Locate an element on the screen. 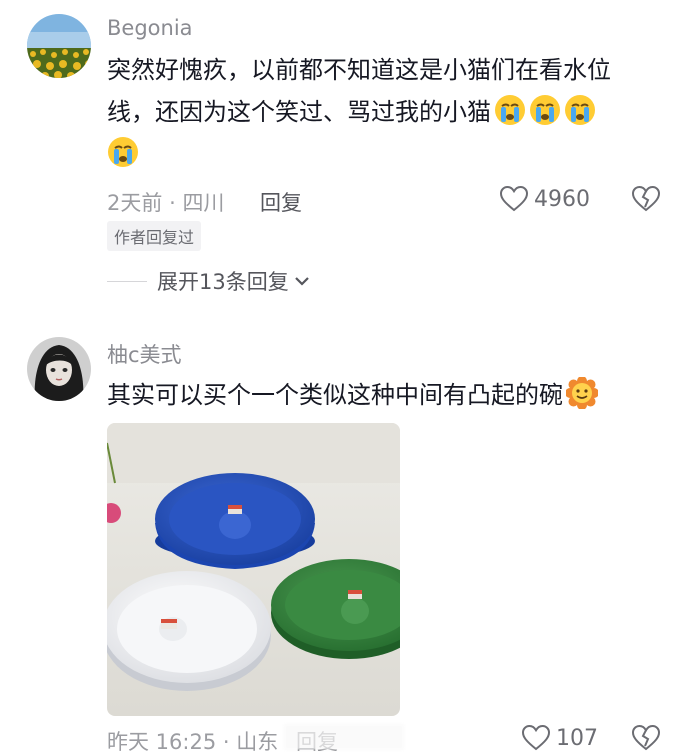 The height and width of the screenshot is (756, 690). avatar-anime-girl-image is located at coordinates (59, 369).